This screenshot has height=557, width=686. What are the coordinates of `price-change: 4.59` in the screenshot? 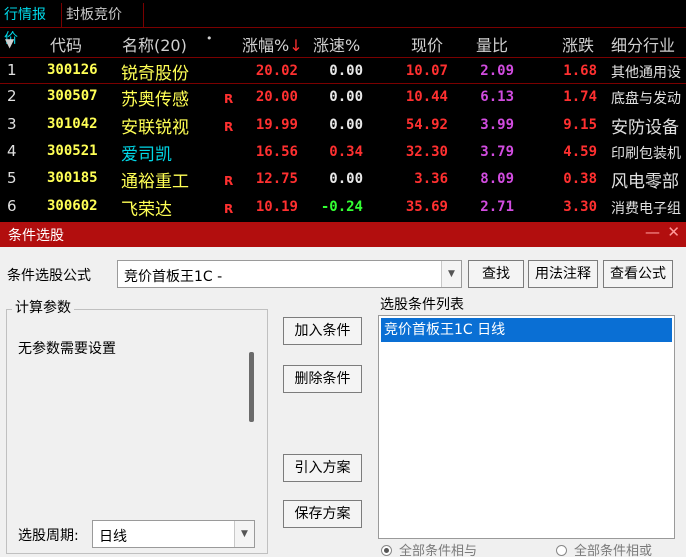 It's located at (580, 151).